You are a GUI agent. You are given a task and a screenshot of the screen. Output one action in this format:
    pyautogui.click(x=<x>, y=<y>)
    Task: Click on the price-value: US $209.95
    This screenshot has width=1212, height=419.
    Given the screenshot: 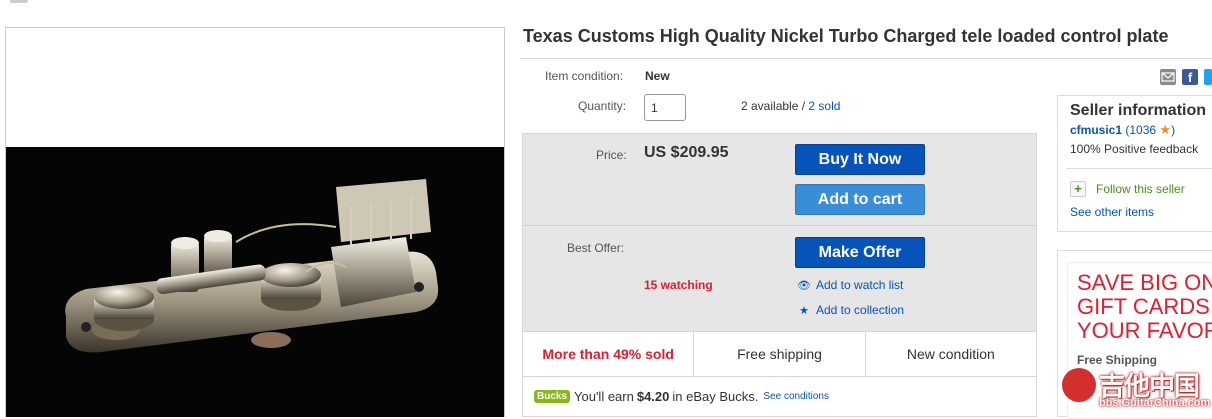 What is the action you would take?
    pyautogui.click(x=686, y=152)
    